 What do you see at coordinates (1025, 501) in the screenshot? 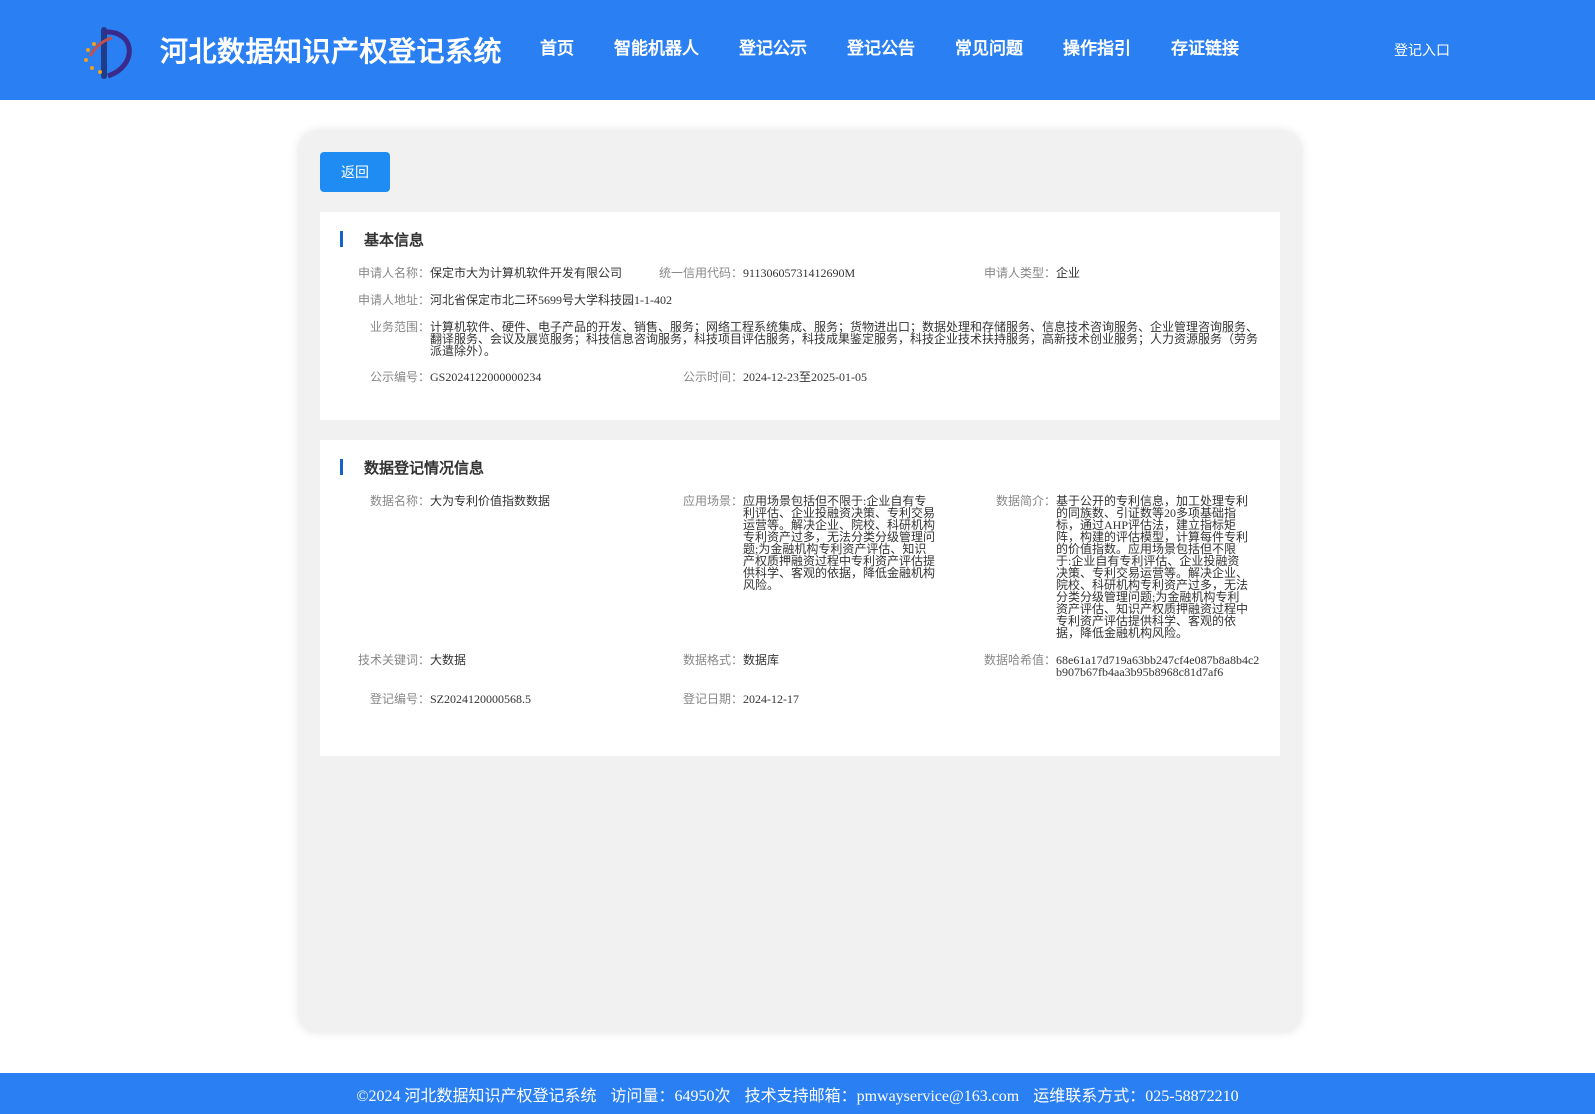
I see `data-intro-label: 数据简介：` at bounding box center [1025, 501].